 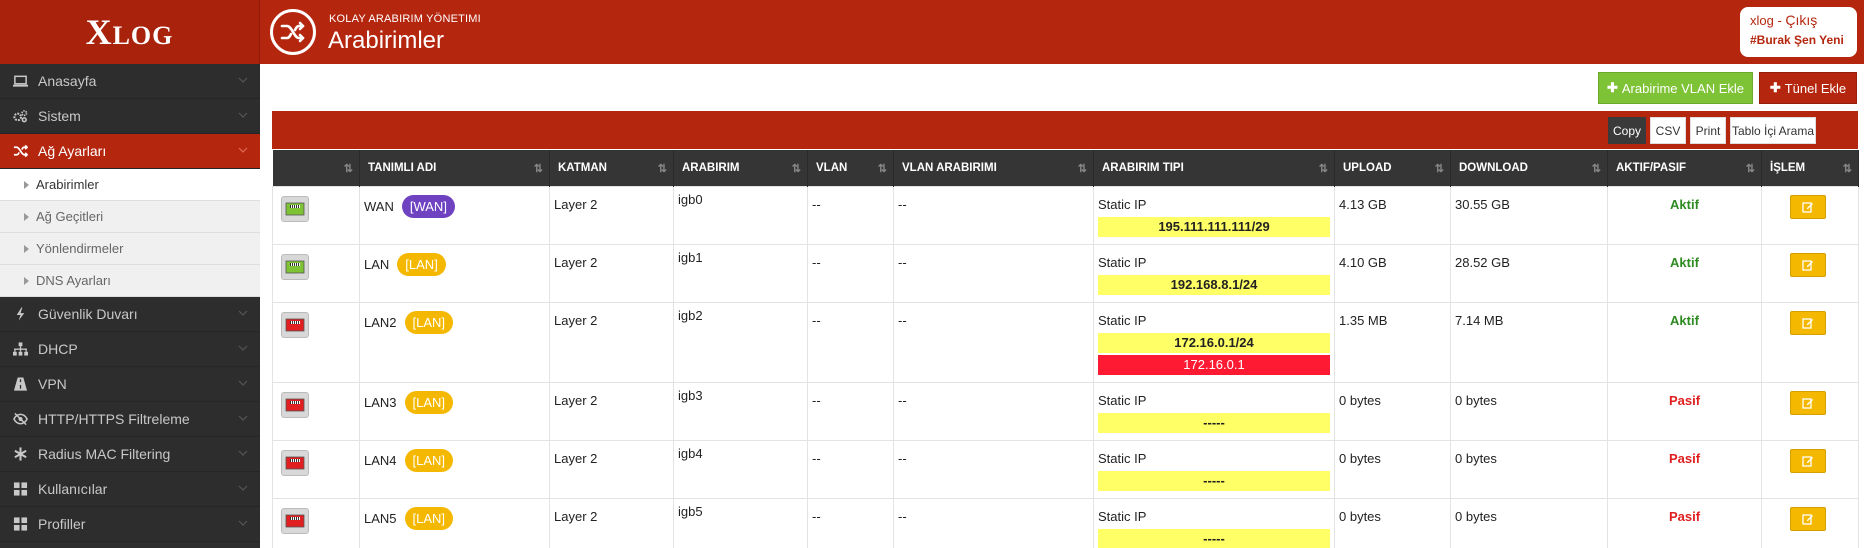 I want to click on sidebar-item-anasayfa: Anasayfa, so click(x=130, y=81).